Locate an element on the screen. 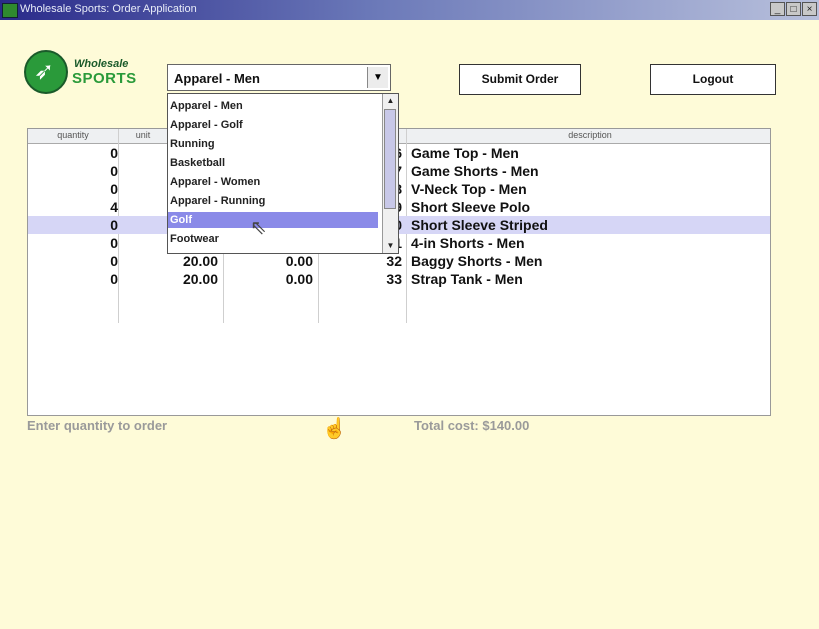 This screenshot has height=629, width=819. table-row: 0 20.00 0.00 33 Strap Tank - Men is located at coordinates (399, 279).